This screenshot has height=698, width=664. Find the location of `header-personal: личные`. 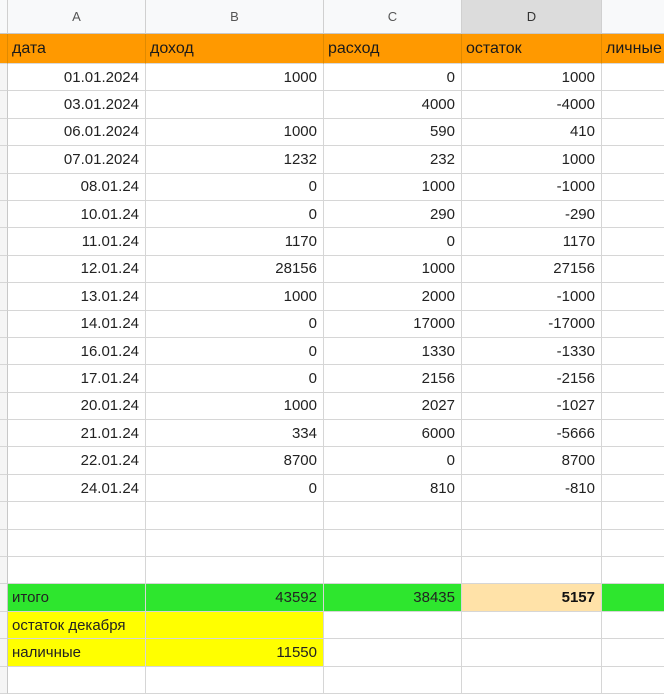

header-personal: личные is located at coordinates (633, 49).